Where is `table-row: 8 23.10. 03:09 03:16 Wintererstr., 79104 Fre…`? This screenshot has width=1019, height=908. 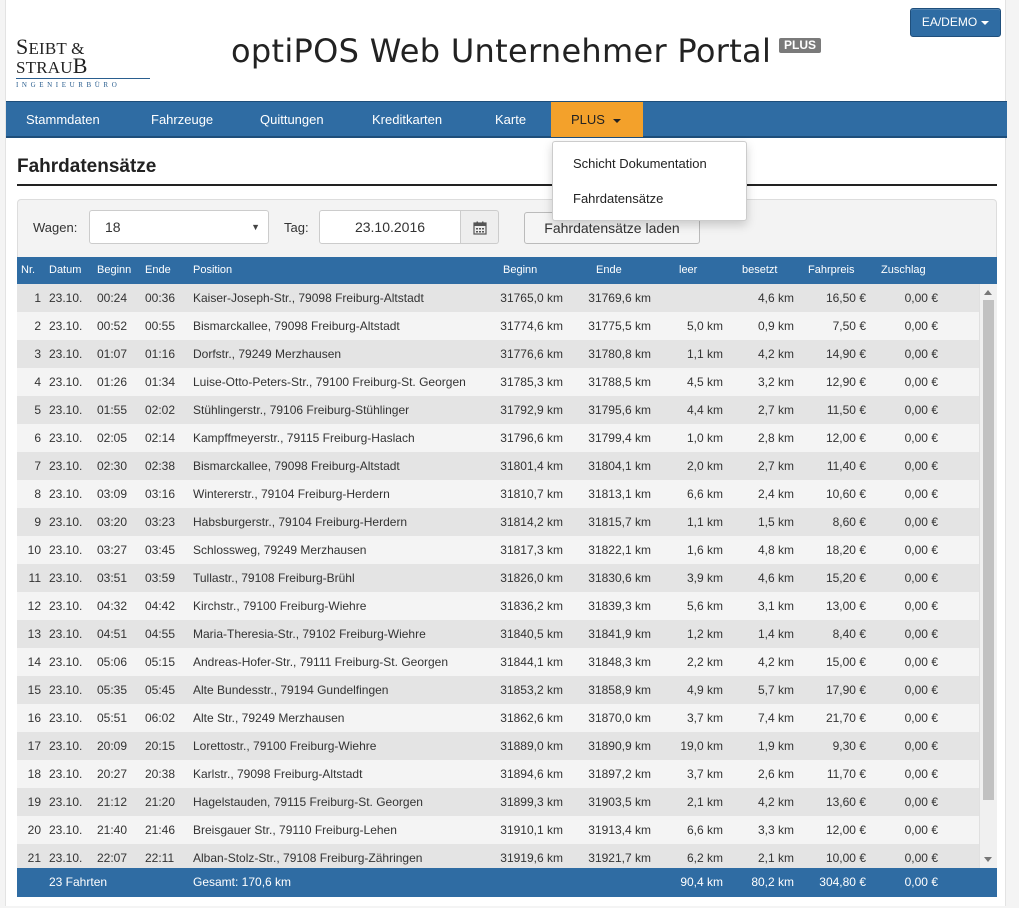 table-row: 8 23.10. 03:09 03:16 Wintererstr., 79104 Fre… is located at coordinates (498, 494).